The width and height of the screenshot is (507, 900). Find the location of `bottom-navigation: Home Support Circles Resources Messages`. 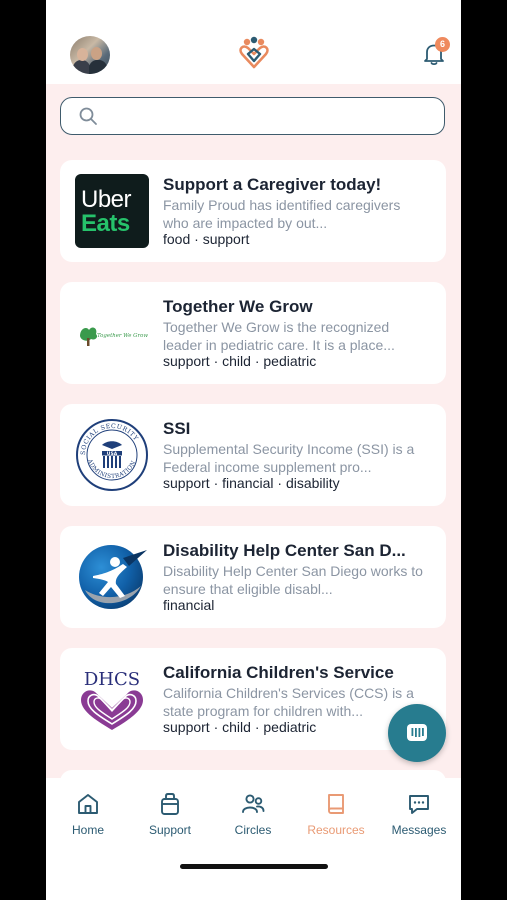

bottom-navigation: Home Support Circles Resources Messages is located at coordinates (253, 839).